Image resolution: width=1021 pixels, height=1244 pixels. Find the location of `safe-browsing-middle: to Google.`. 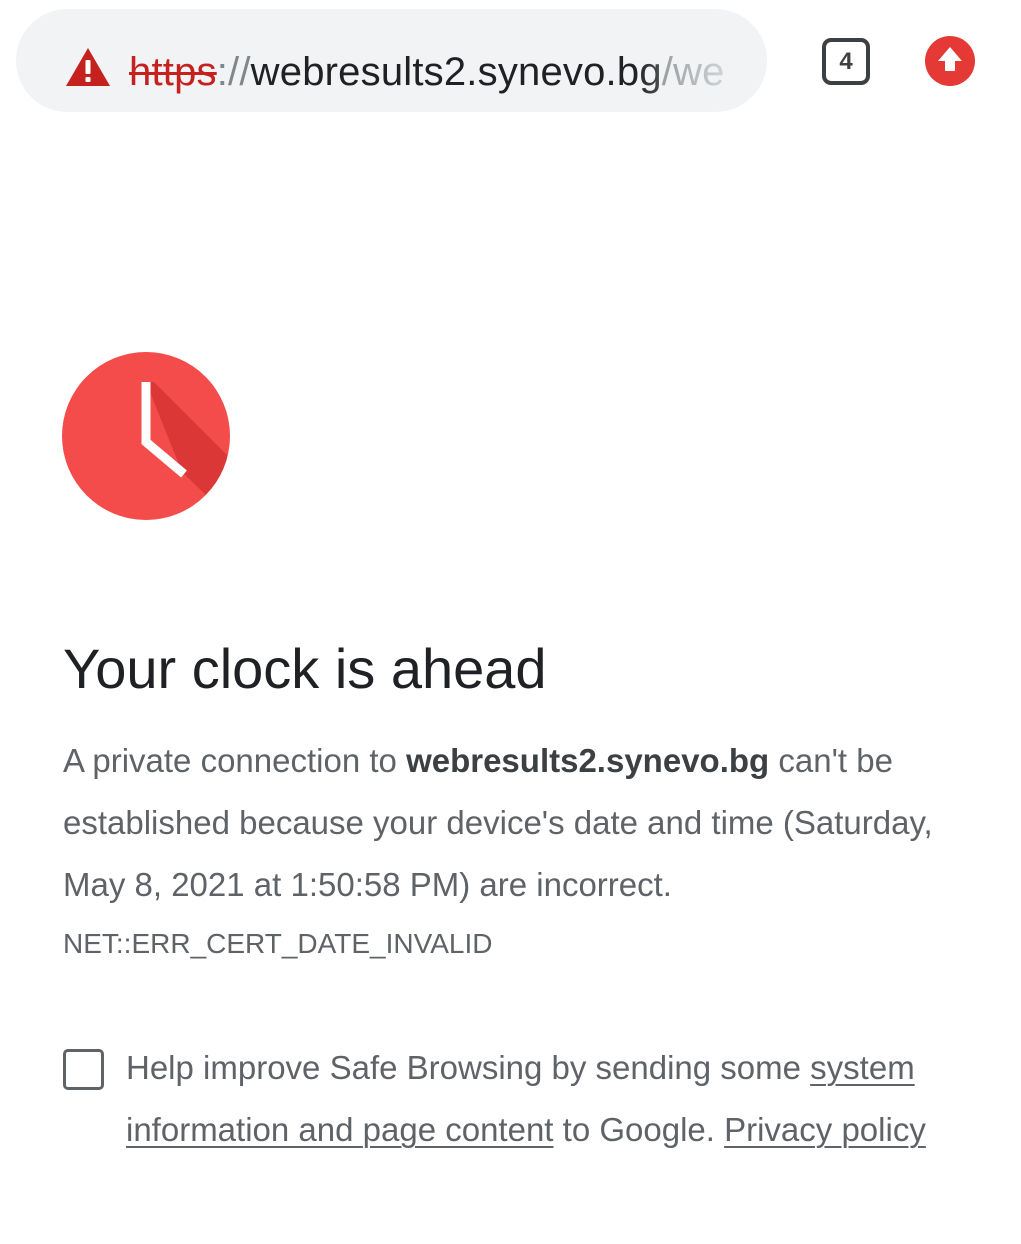

safe-browsing-middle: to Google. is located at coordinates (639, 1129).